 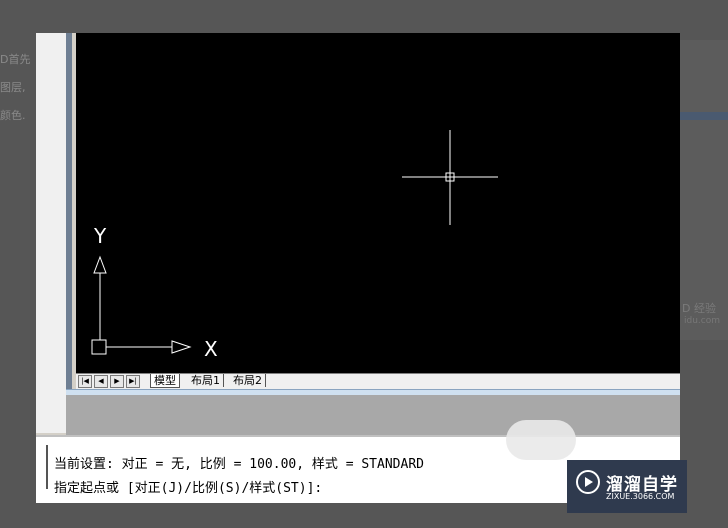 I want to click on logo-url: ZIXUE.3066.COM, so click(x=640, y=496).